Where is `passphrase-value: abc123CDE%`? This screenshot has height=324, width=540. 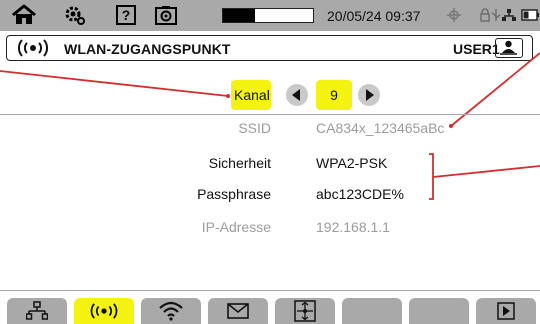
passphrase-value: abc123CDE% is located at coordinates (360, 194).